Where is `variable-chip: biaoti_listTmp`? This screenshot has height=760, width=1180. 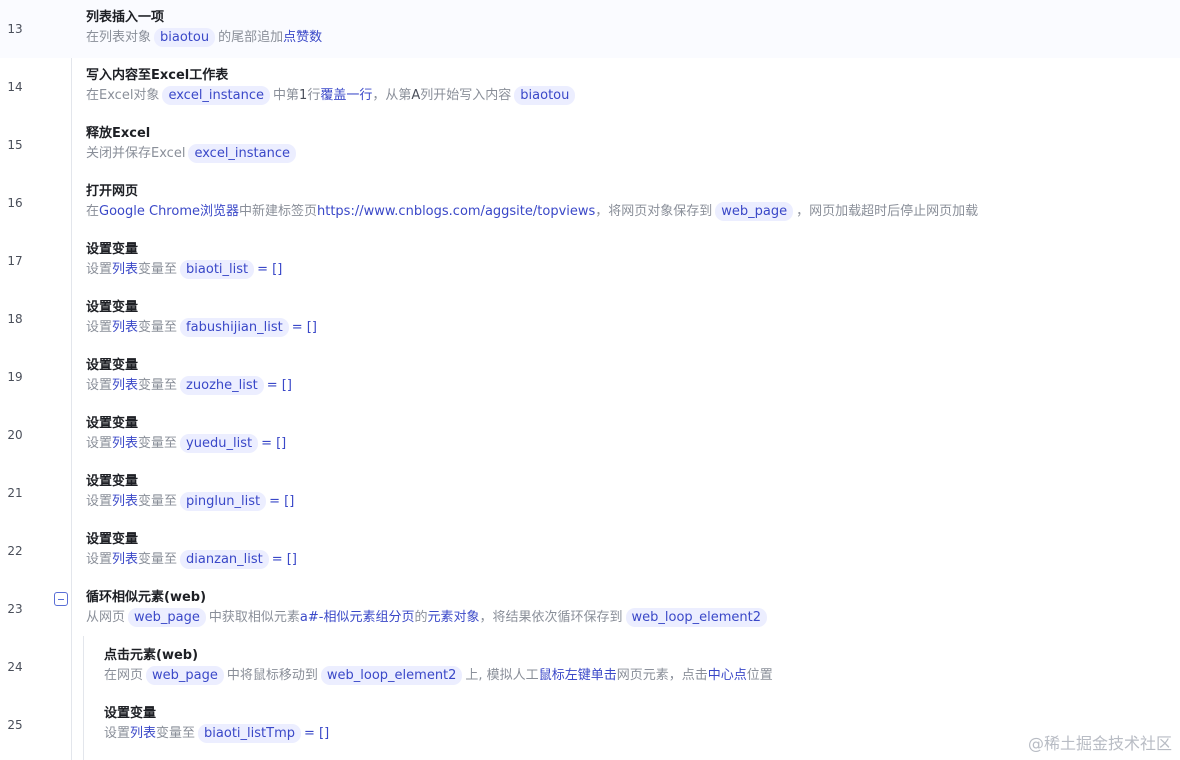 variable-chip: biaoti_listTmp is located at coordinates (249, 733).